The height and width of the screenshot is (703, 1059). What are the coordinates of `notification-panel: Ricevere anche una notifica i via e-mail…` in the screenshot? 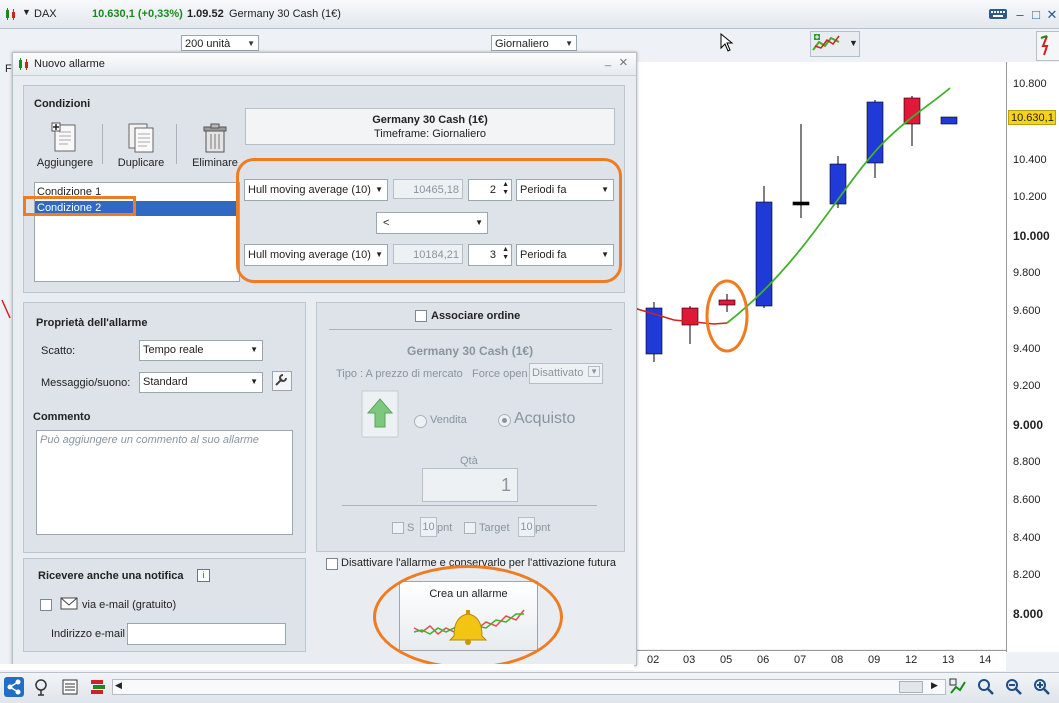 It's located at (164, 605).